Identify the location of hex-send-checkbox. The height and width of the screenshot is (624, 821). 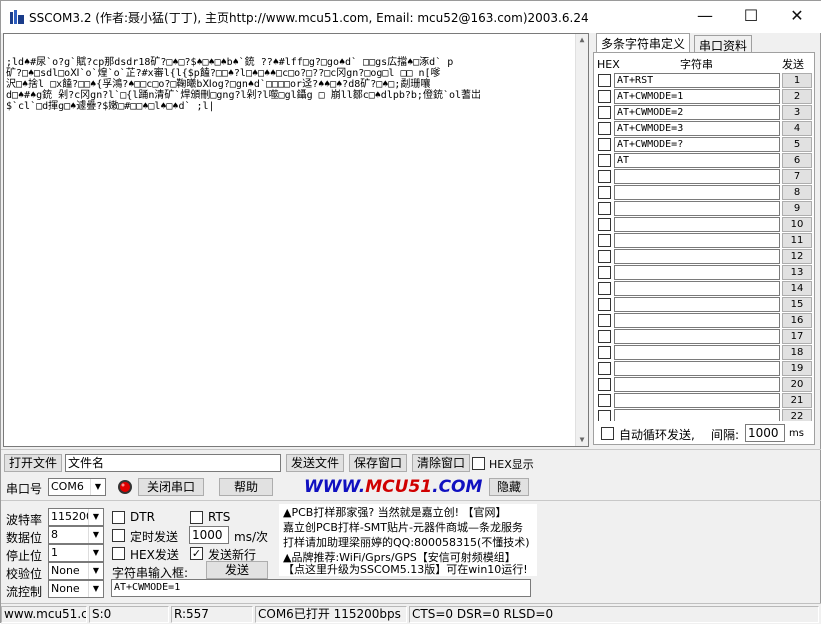
(118, 553).